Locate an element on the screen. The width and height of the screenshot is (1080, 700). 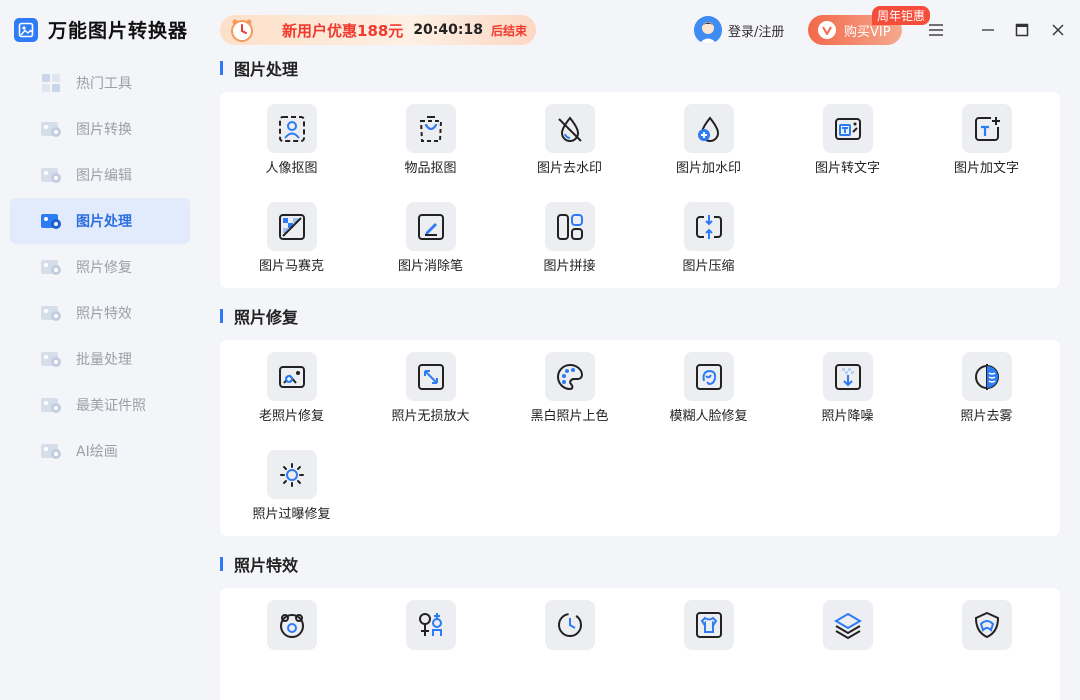
gender-icon is located at coordinates (430, 625).